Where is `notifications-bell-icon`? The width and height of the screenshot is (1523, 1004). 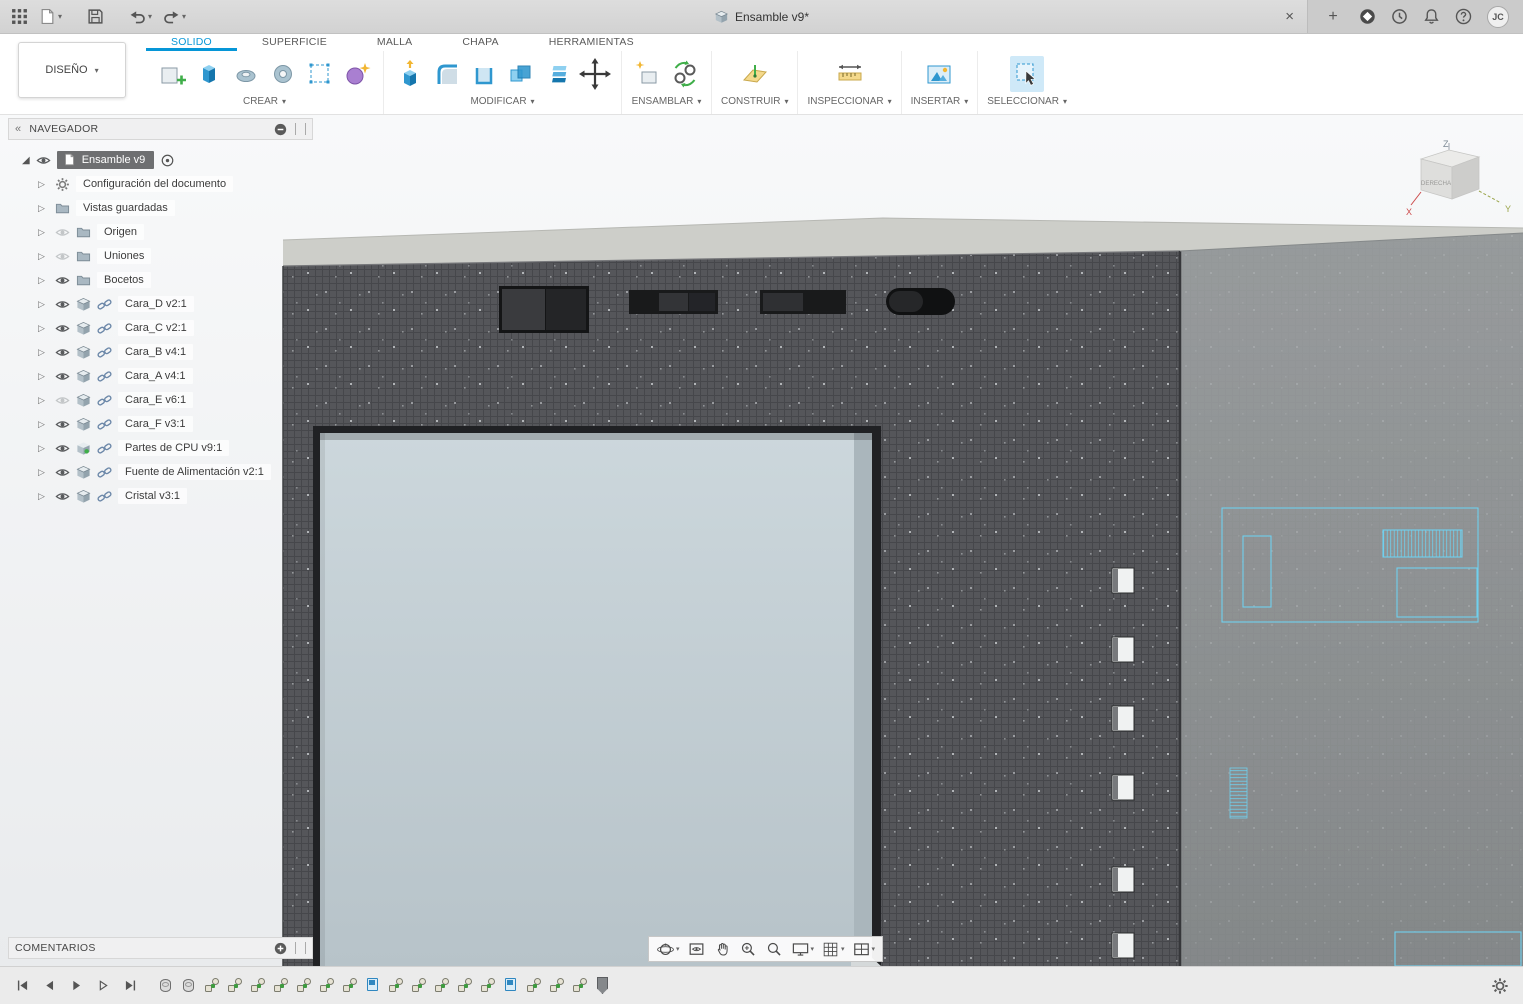
notifications-bell-icon is located at coordinates (1431, 16).